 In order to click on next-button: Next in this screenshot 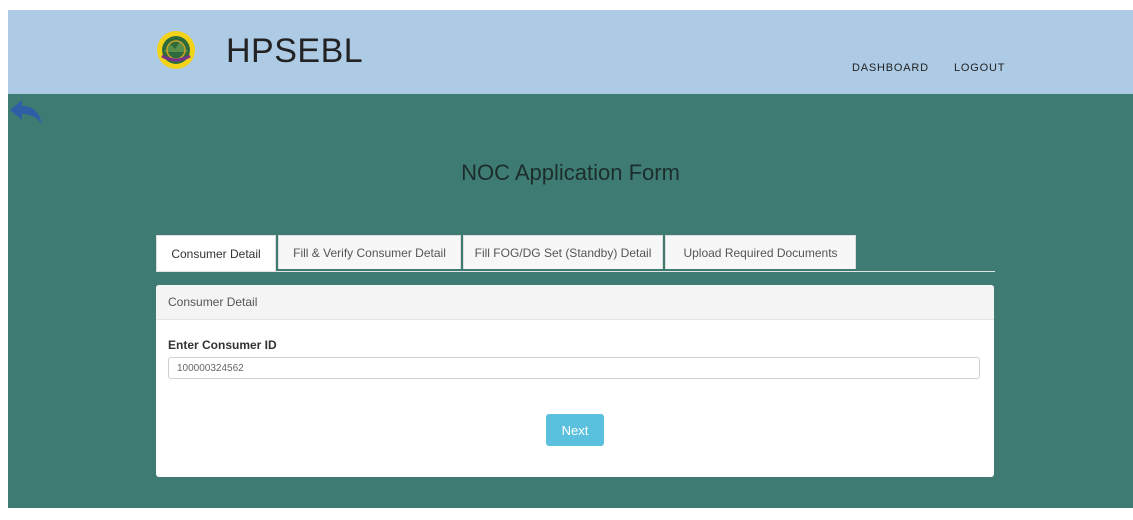, I will do `click(575, 430)`.